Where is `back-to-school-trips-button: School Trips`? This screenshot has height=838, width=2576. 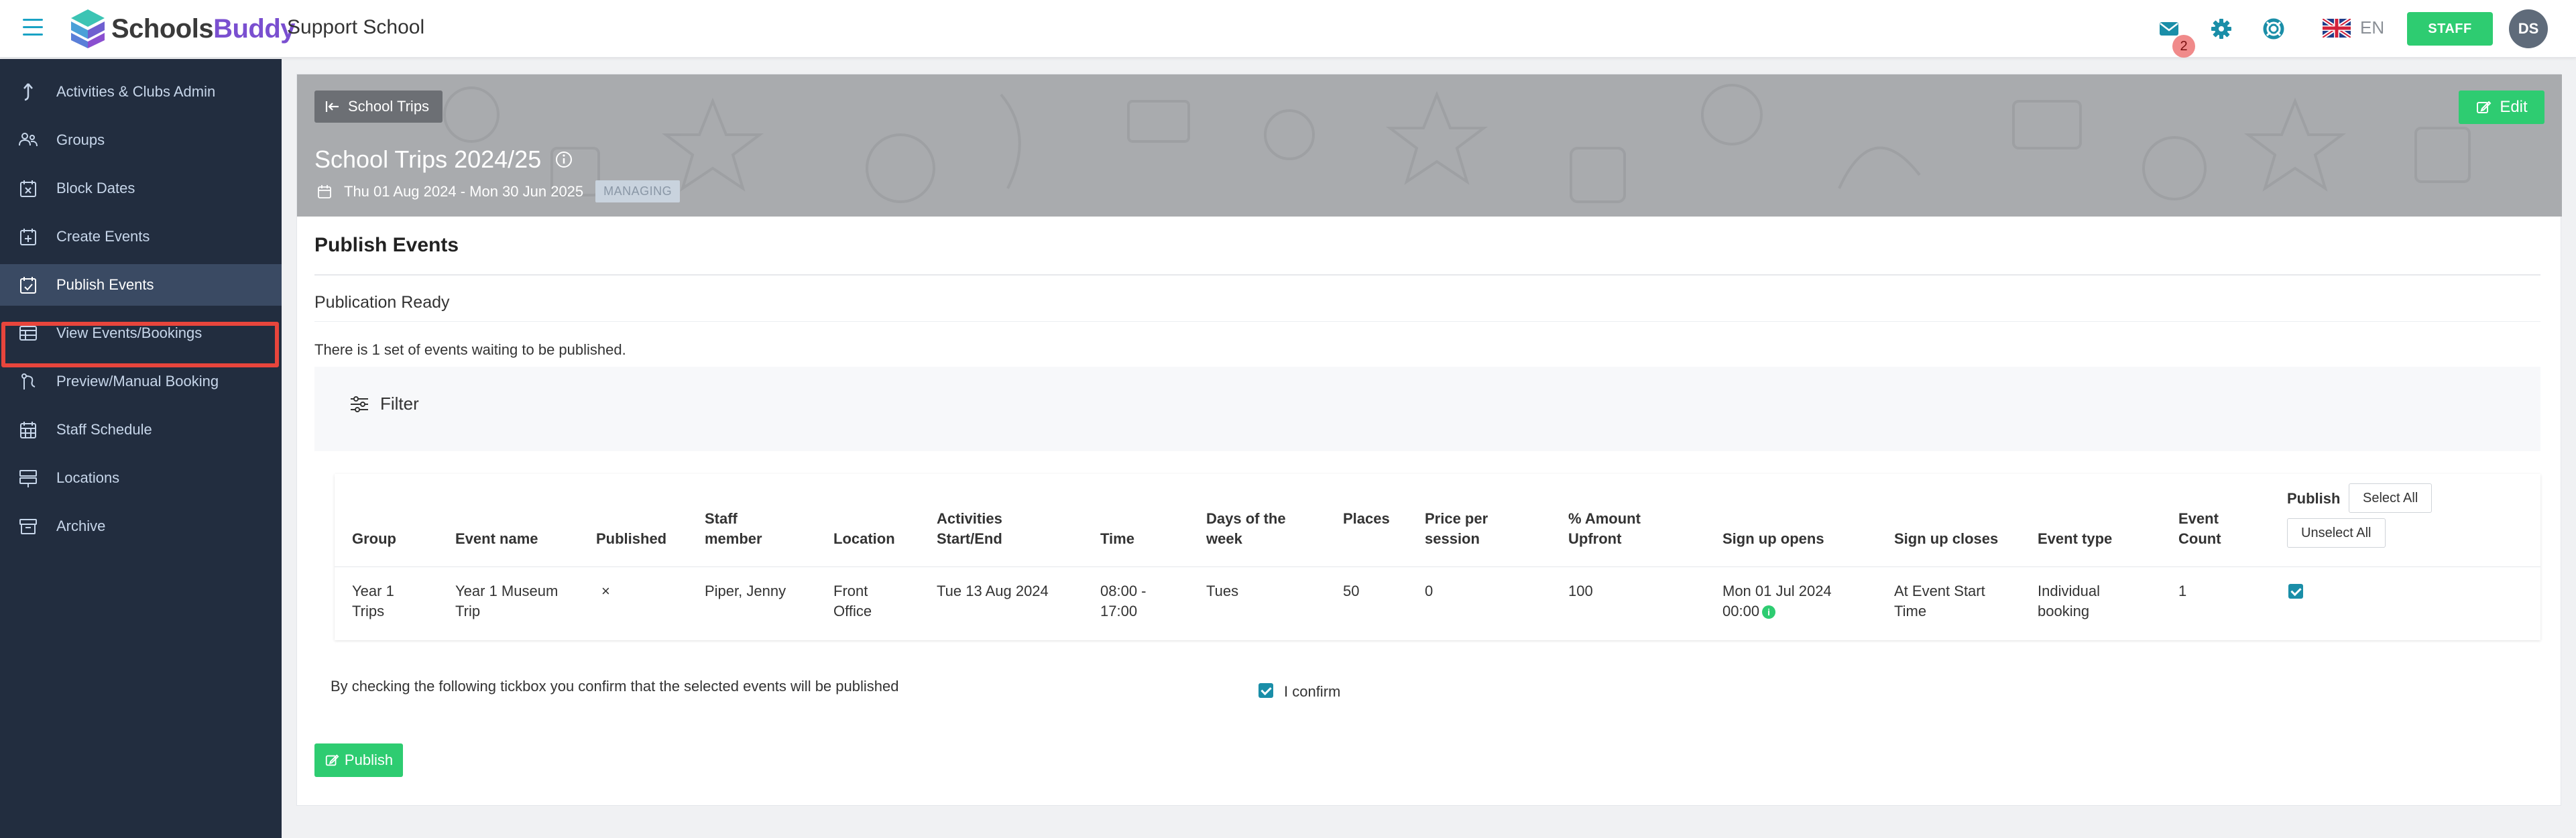 back-to-school-trips-button: School Trips is located at coordinates (378, 107).